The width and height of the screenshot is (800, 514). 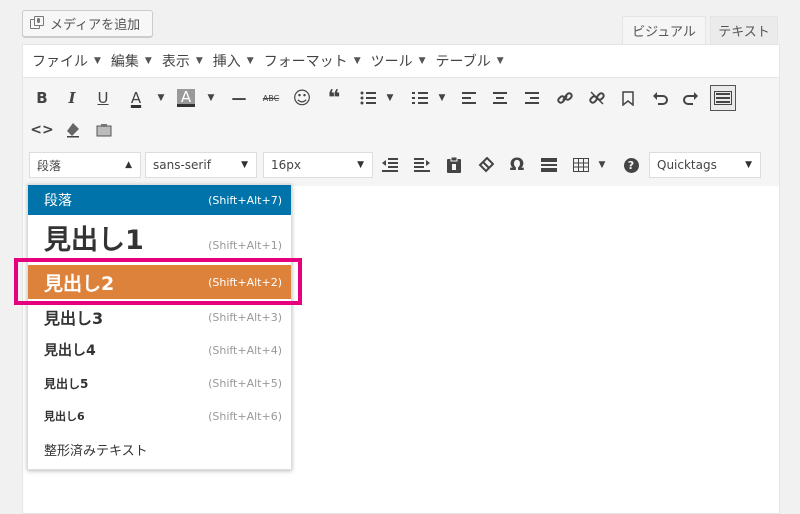 What do you see at coordinates (159, 350) in the screenshot?
I see `format-option-h4: 見出し4 (Shift+Alt+4)` at bounding box center [159, 350].